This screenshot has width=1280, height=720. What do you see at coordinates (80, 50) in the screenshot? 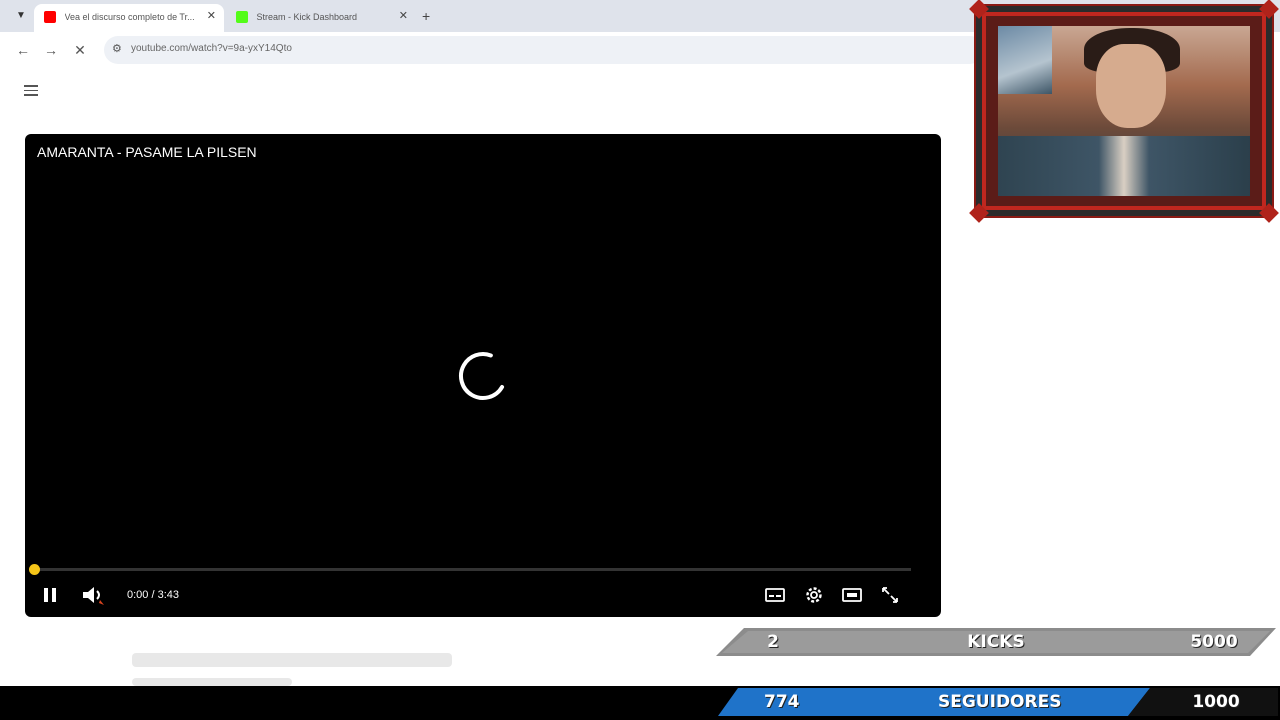
I see `stop-loading-icon: ✕` at bounding box center [80, 50].